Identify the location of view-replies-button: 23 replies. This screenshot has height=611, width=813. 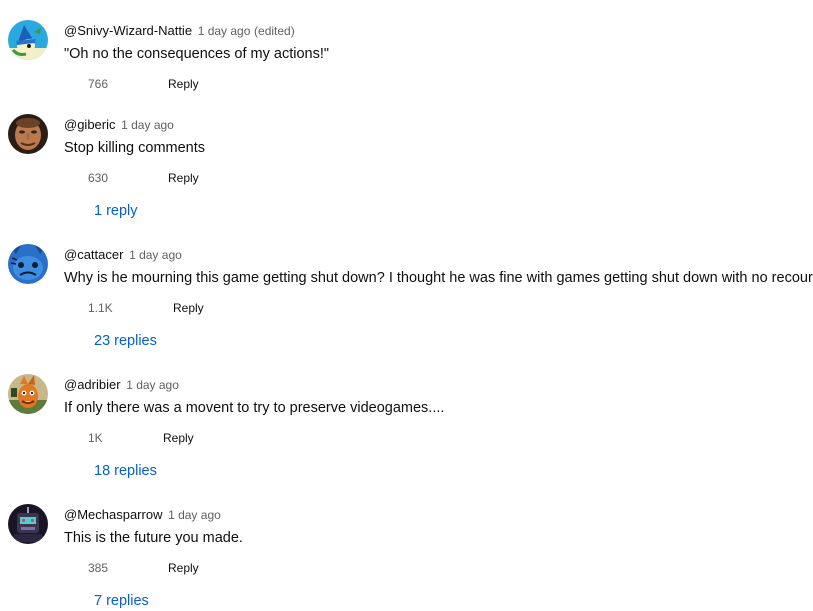
(125, 341).